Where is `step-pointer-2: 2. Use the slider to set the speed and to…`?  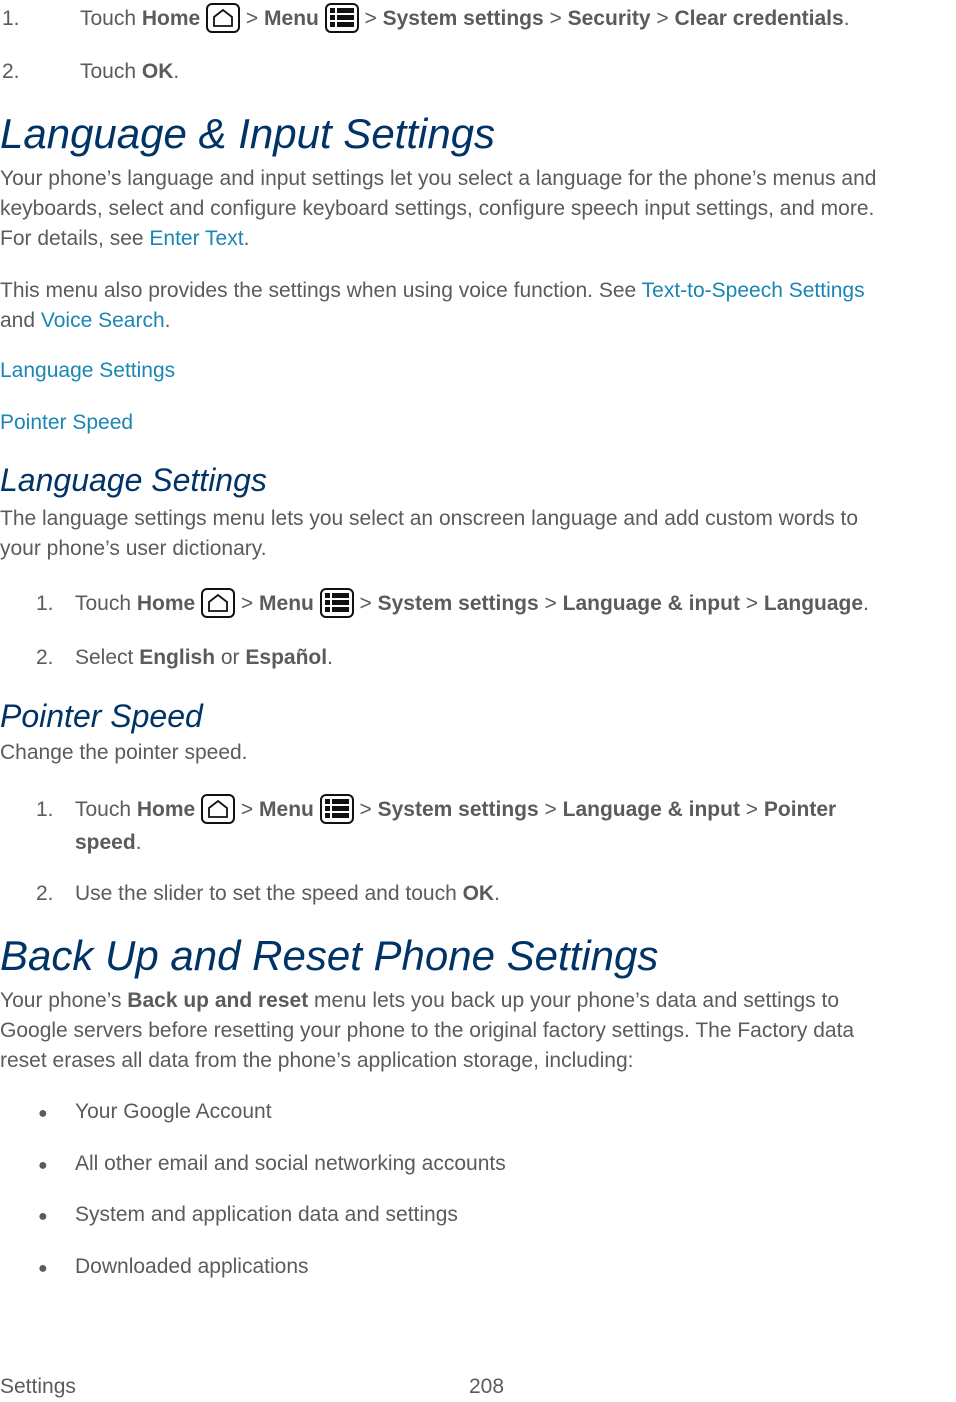
step-pointer-2: 2. Use the slider to set the speed and to… is located at coordinates (250, 894).